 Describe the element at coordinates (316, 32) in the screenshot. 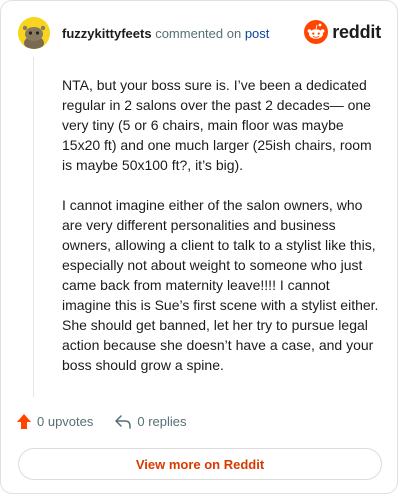

I see `reddit-logo-icon` at that location.